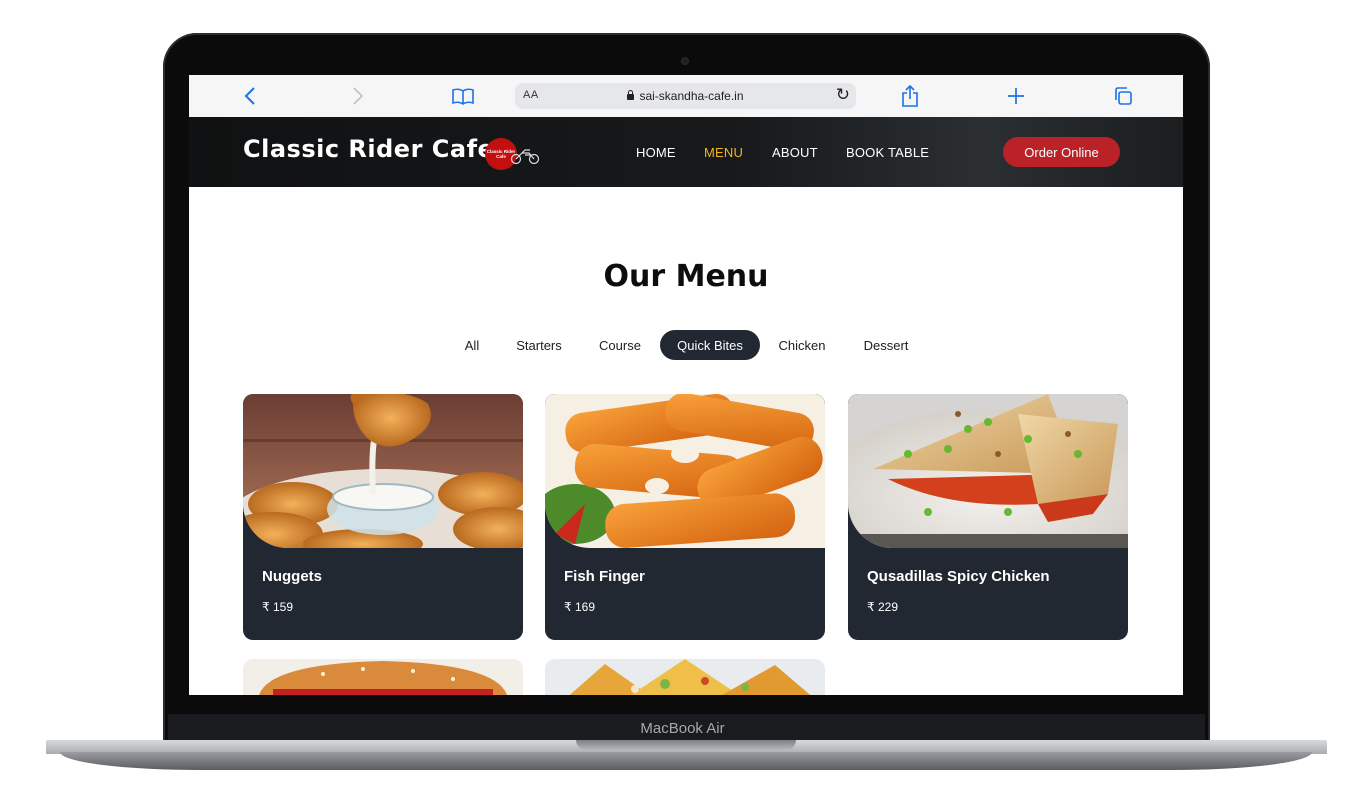 Image resolution: width=1365 pixels, height=804 pixels. Describe the element at coordinates (887, 152) in the screenshot. I see `nav-book-table: BOOK TABLE` at that location.